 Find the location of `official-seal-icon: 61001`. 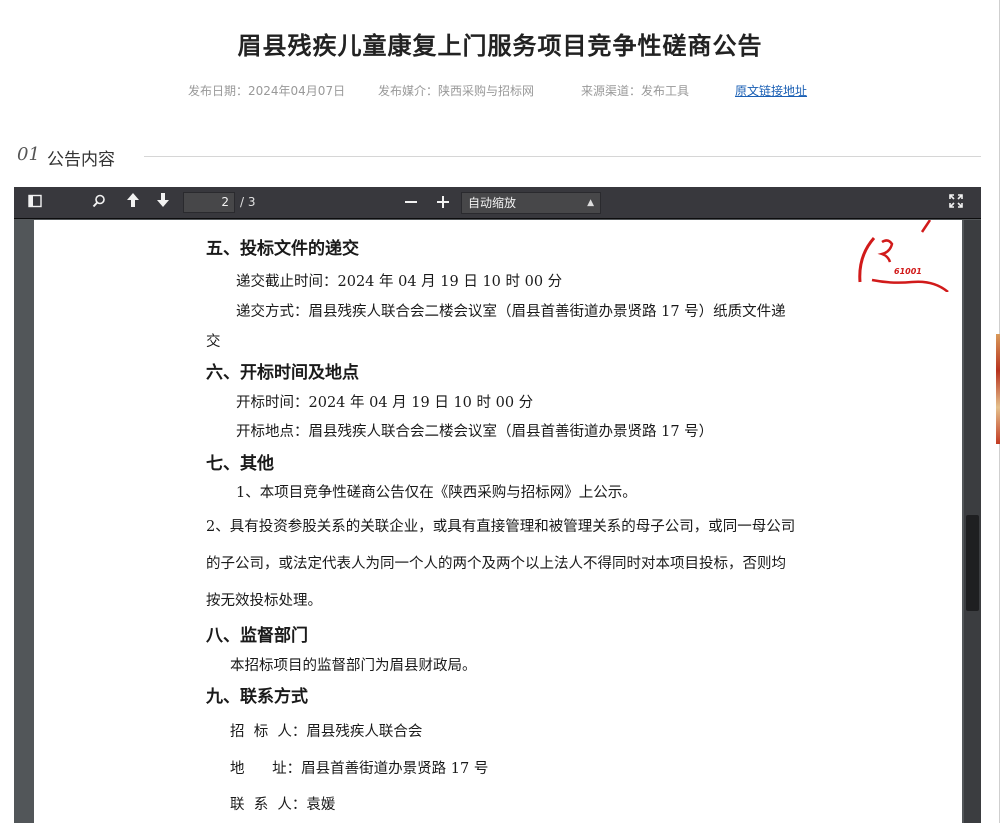

official-seal-icon: 61001 is located at coordinates (903, 256).